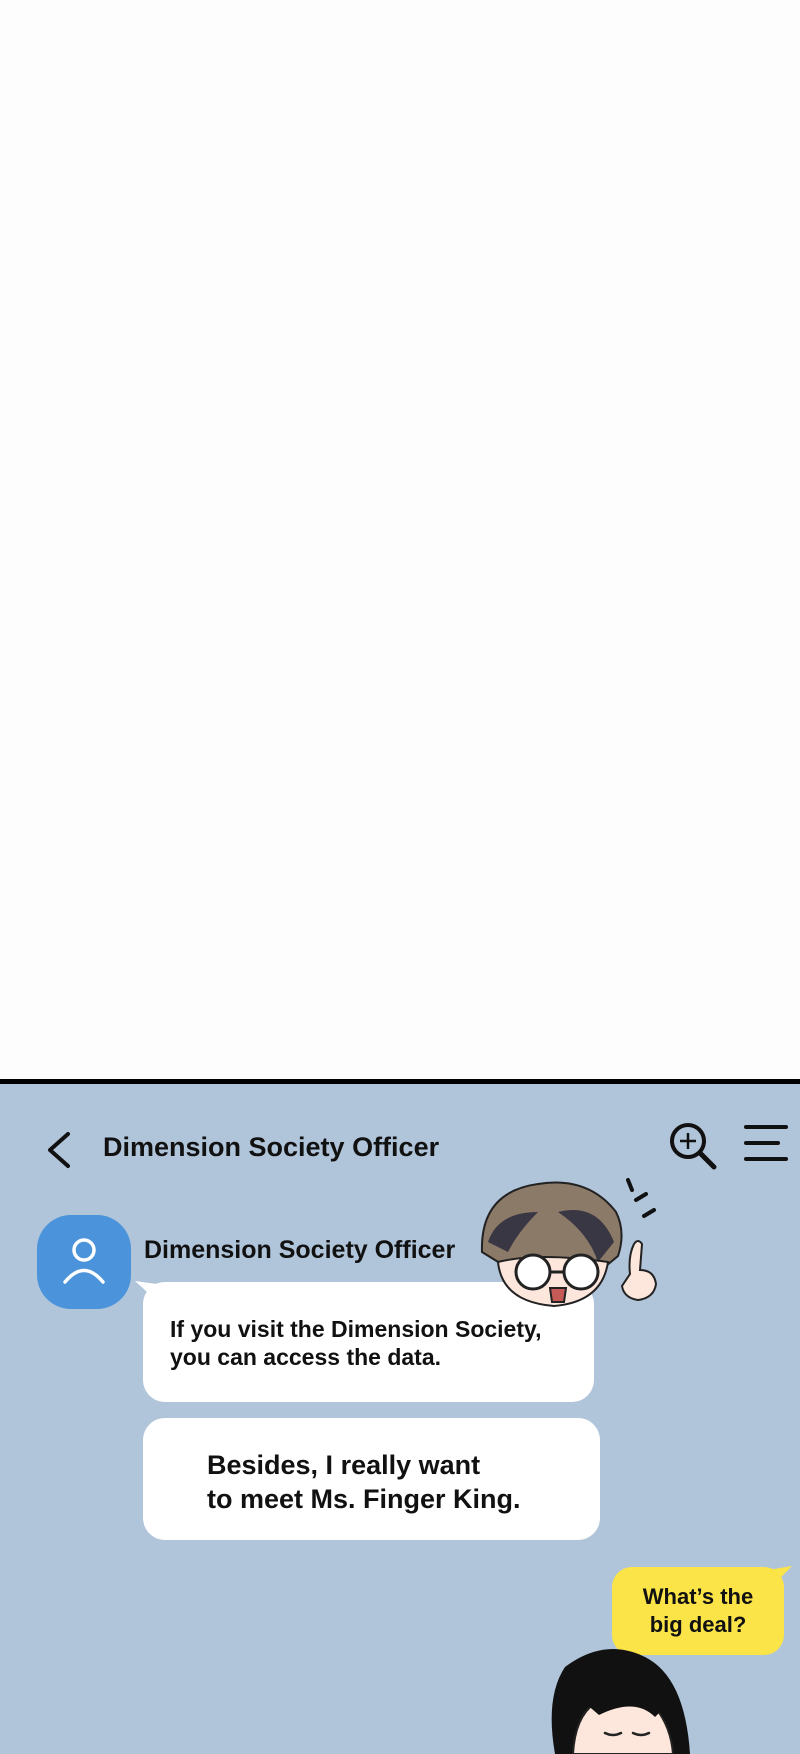  Describe the element at coordinates (271, 1147) in the screenshot. I see `chat-title: Dimension Society Officer` at that location.